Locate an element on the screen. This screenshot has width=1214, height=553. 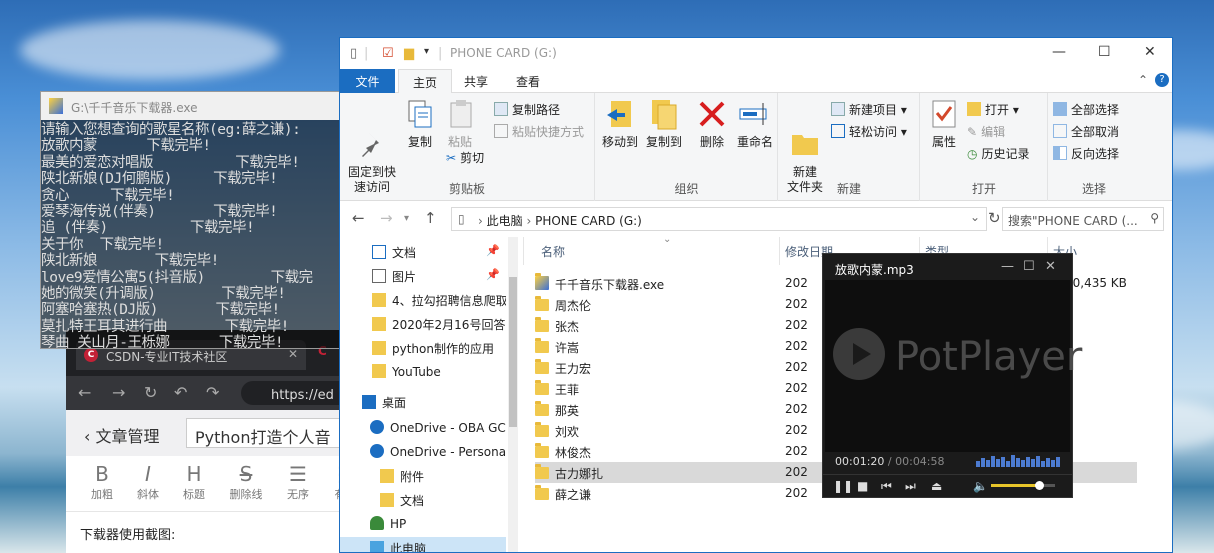
search-input: 搜索"PHONE CARD (... ⚲ is located at coordinates (1083, 219).